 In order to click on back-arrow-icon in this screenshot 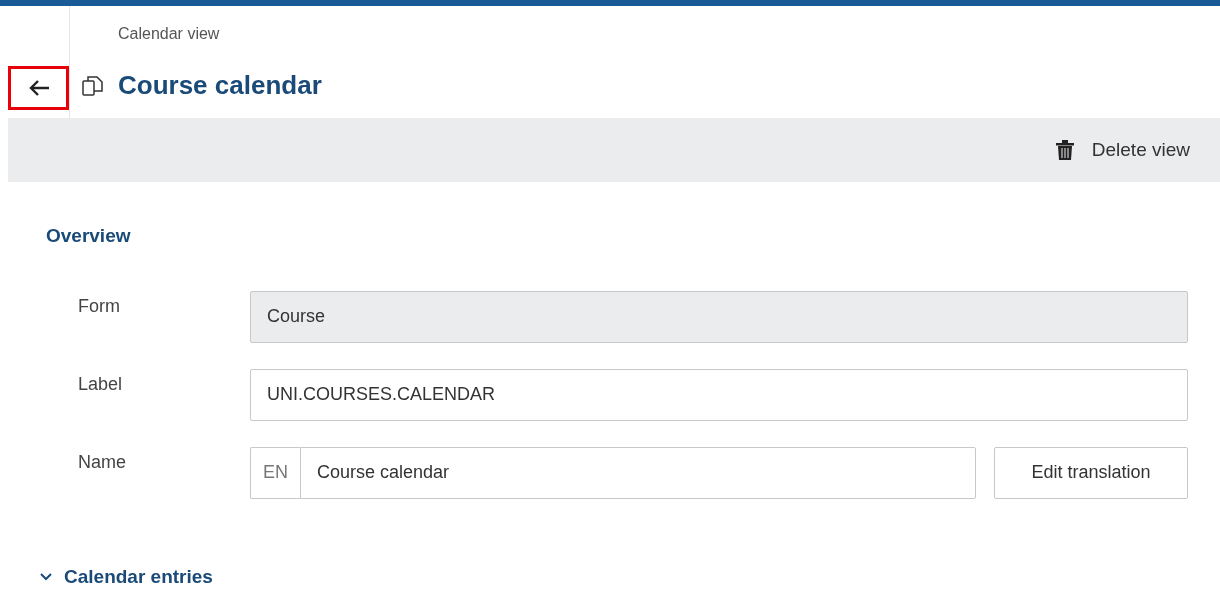, I will do `click(38, 88)`.